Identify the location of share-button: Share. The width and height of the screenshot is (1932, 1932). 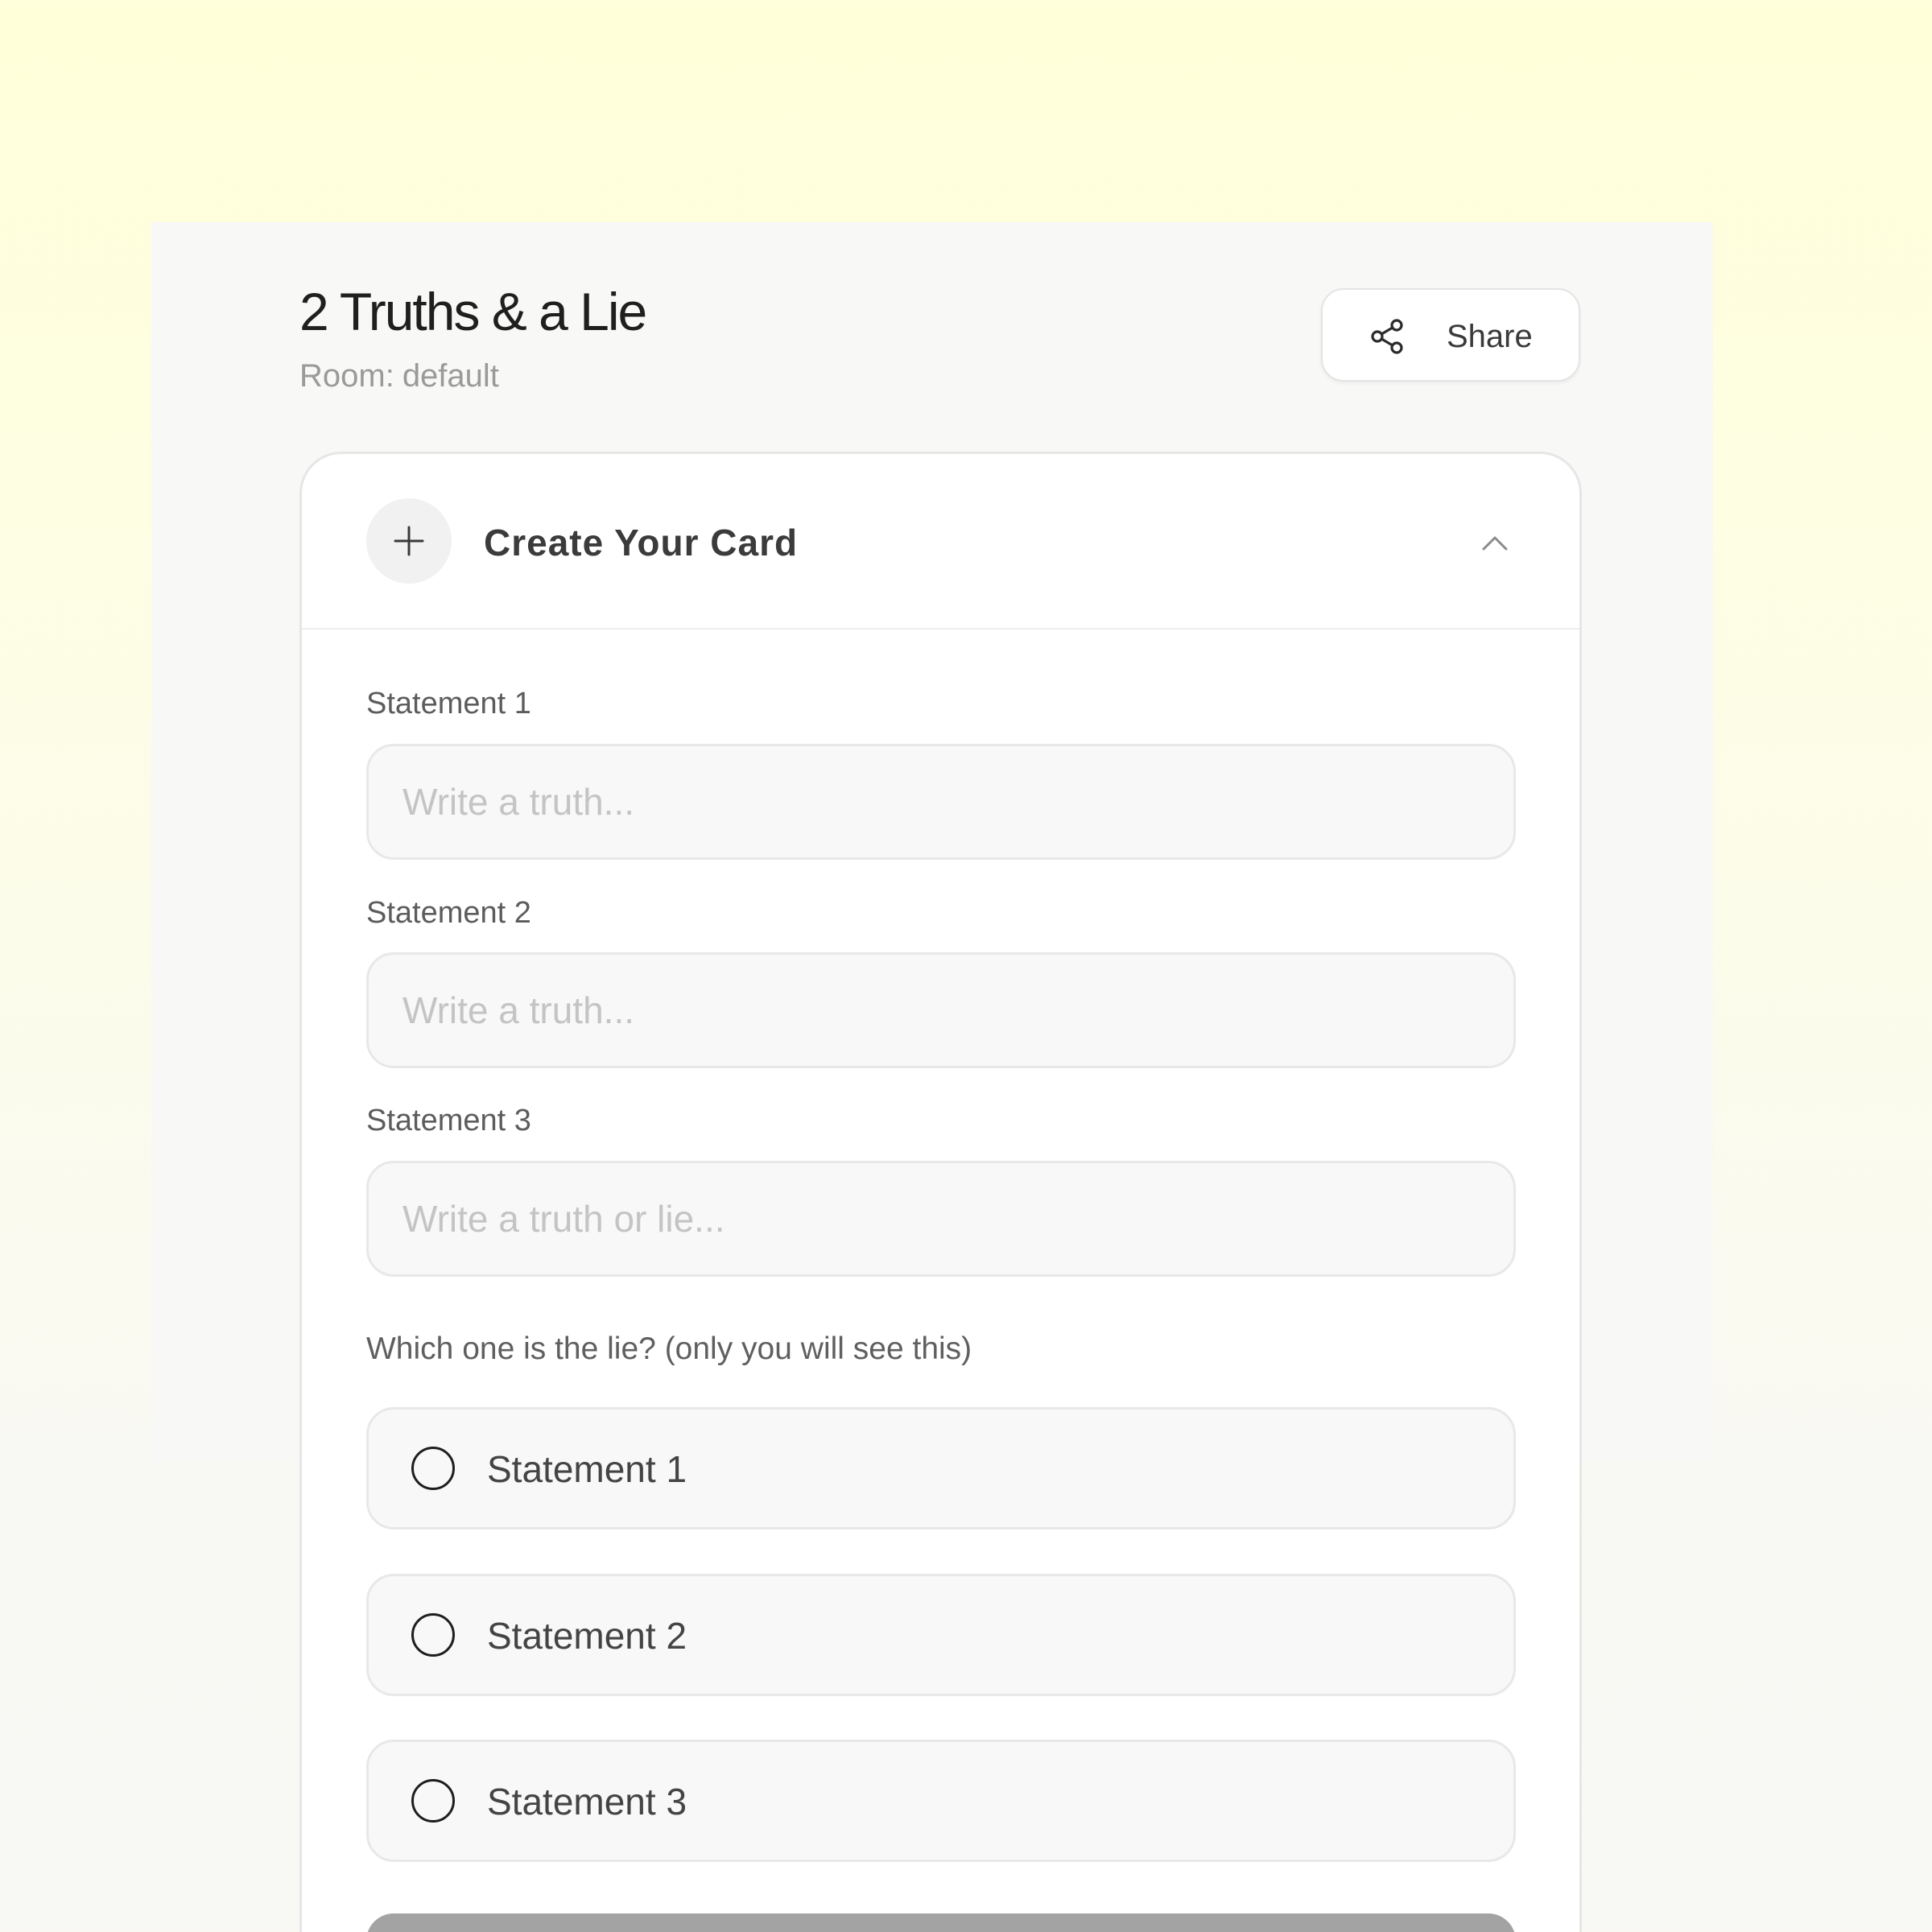
(1450, 335).